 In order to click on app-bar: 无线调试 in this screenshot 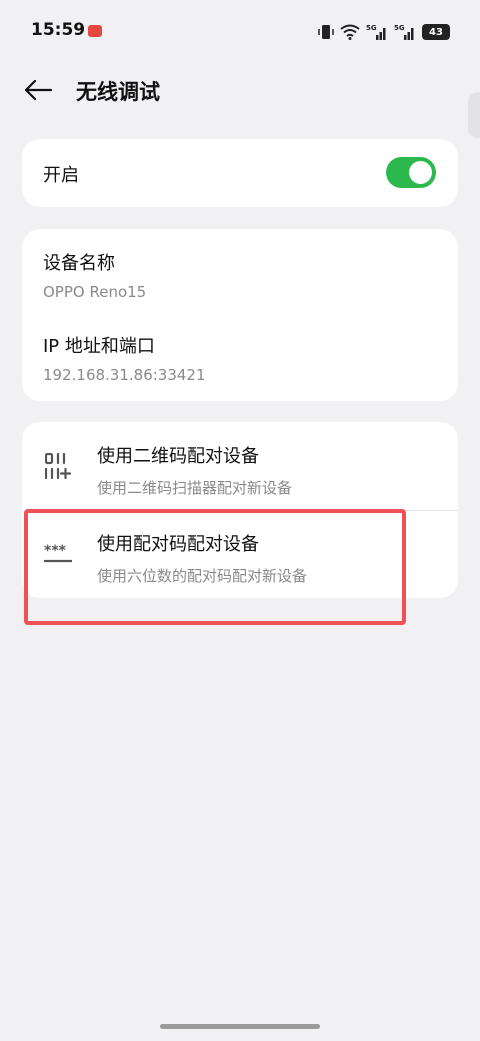, I will do `click(240, 90)`.